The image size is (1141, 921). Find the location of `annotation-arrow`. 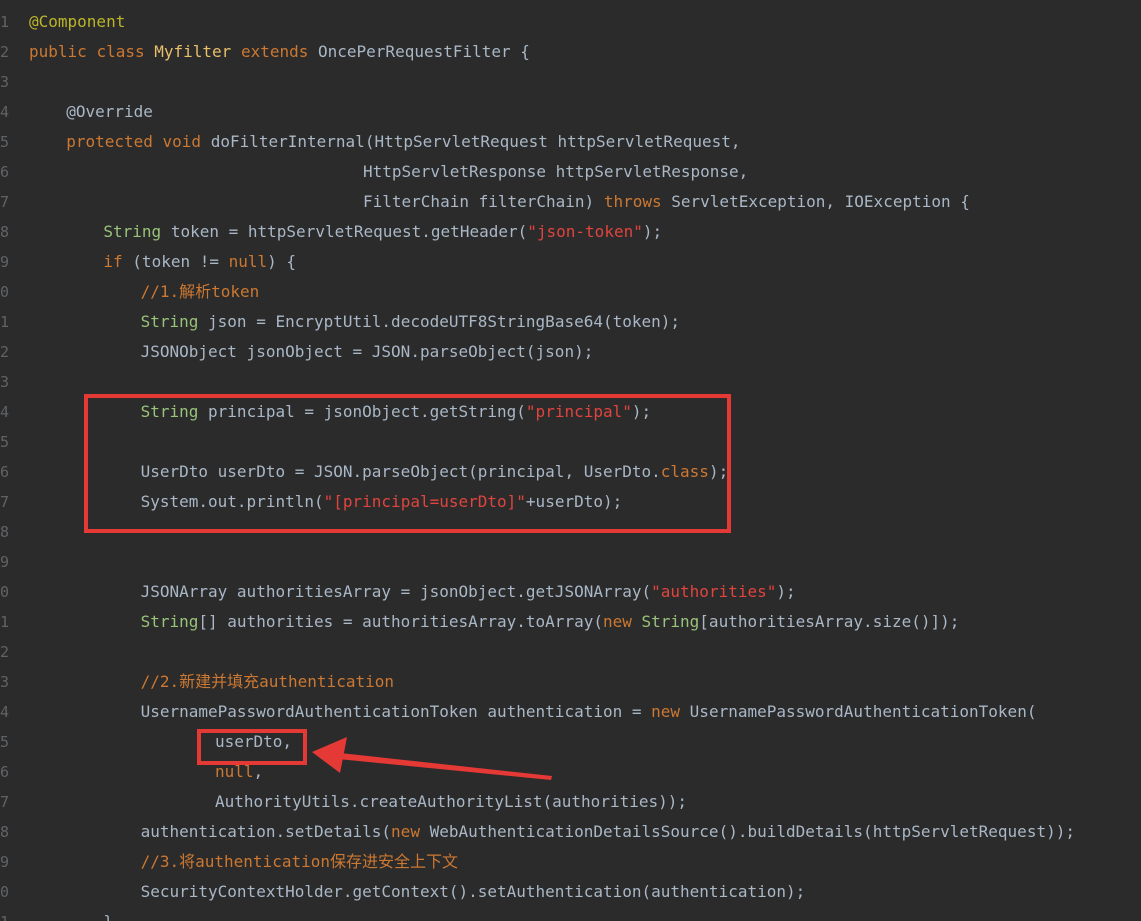

annotation-arrow is located at coordinates (432, 758).